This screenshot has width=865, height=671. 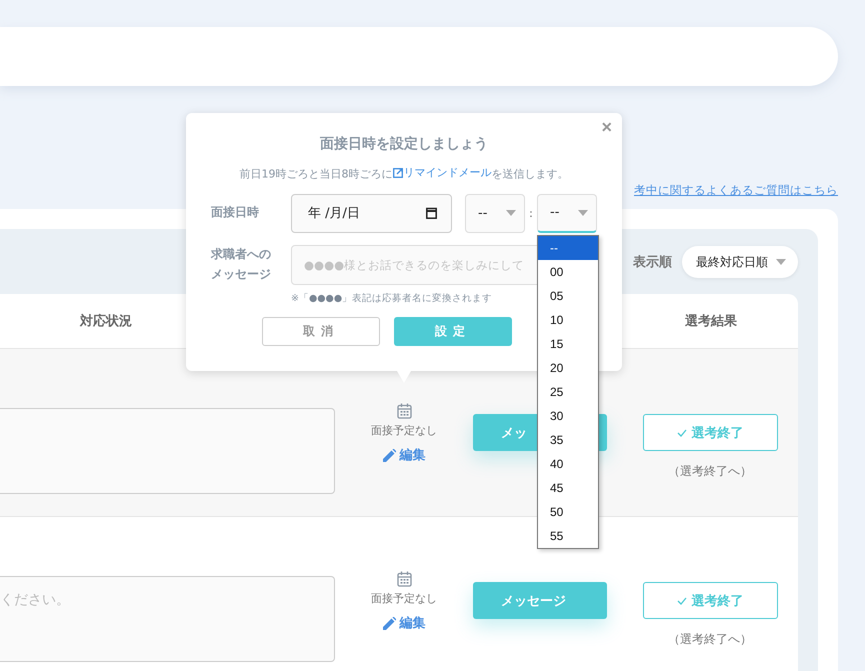 I want to click on field-label: 求職者への, so click(x=241, y=255).